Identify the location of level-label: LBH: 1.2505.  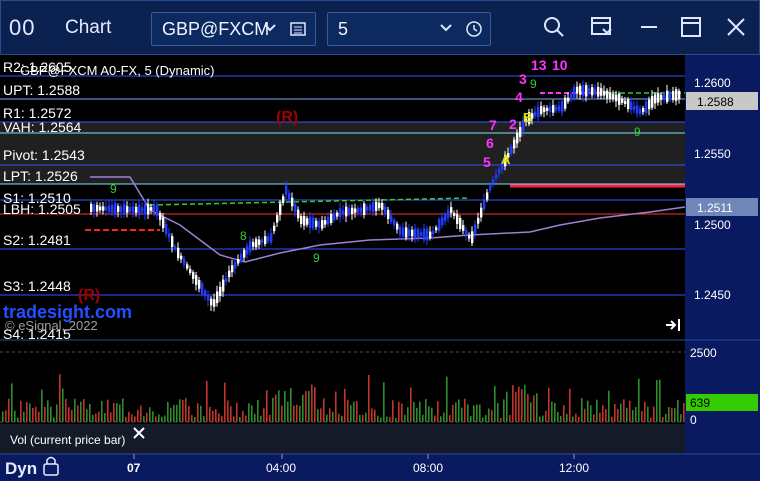
(42, 209).